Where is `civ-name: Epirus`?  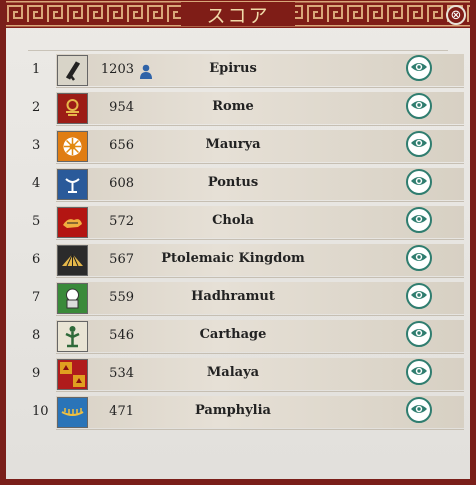
civ-name: Epirus is located at coordinates (233, 68).